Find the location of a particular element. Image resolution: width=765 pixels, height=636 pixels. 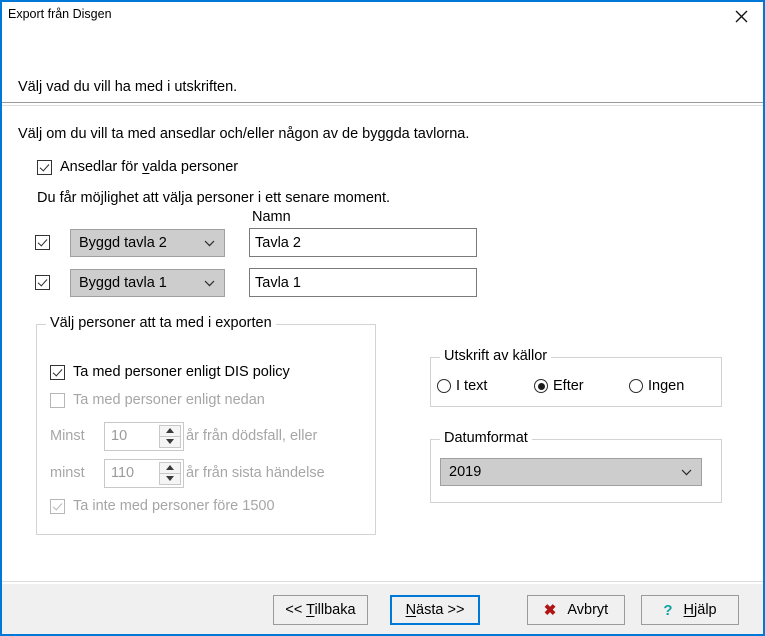

checkbox-dis-policy: Ta med personer enligt DIS policy is located at coordinates (170, 372).